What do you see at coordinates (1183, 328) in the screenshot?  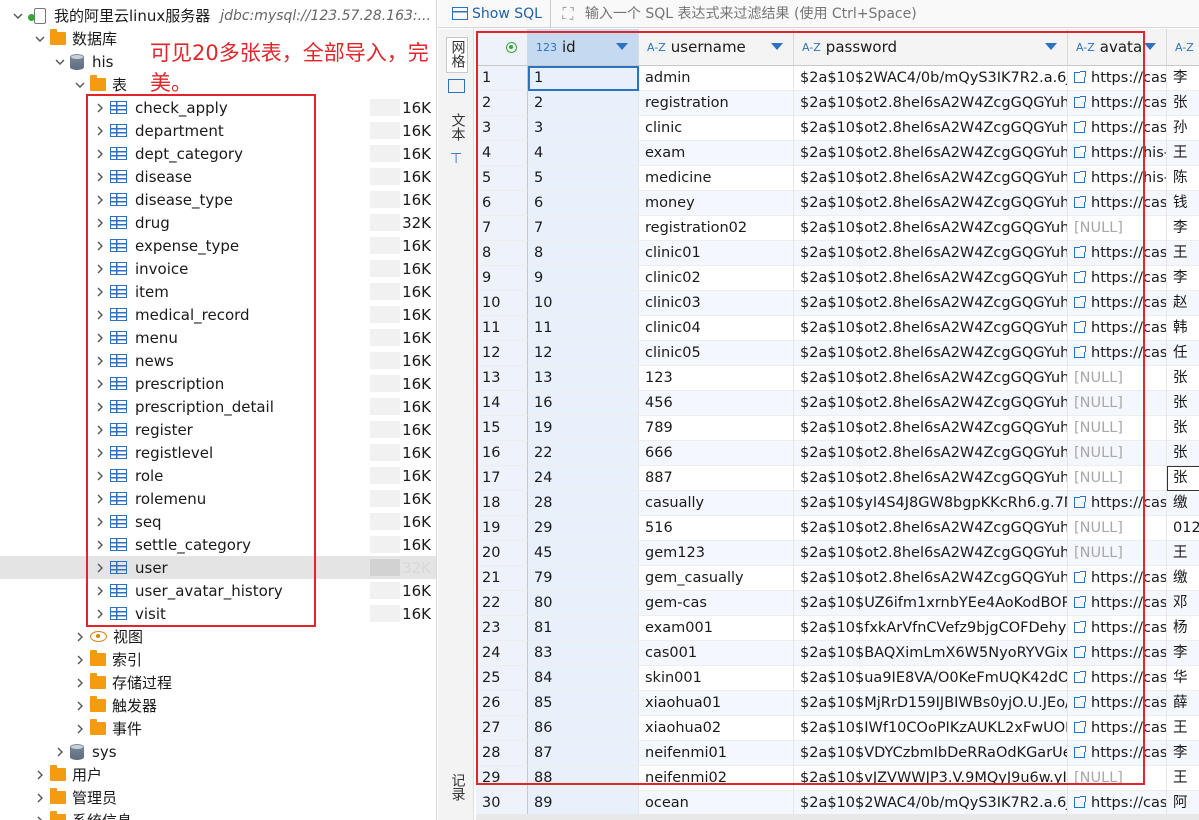 I see `cell-realname: 韩` at bounding box center [1183, 328].